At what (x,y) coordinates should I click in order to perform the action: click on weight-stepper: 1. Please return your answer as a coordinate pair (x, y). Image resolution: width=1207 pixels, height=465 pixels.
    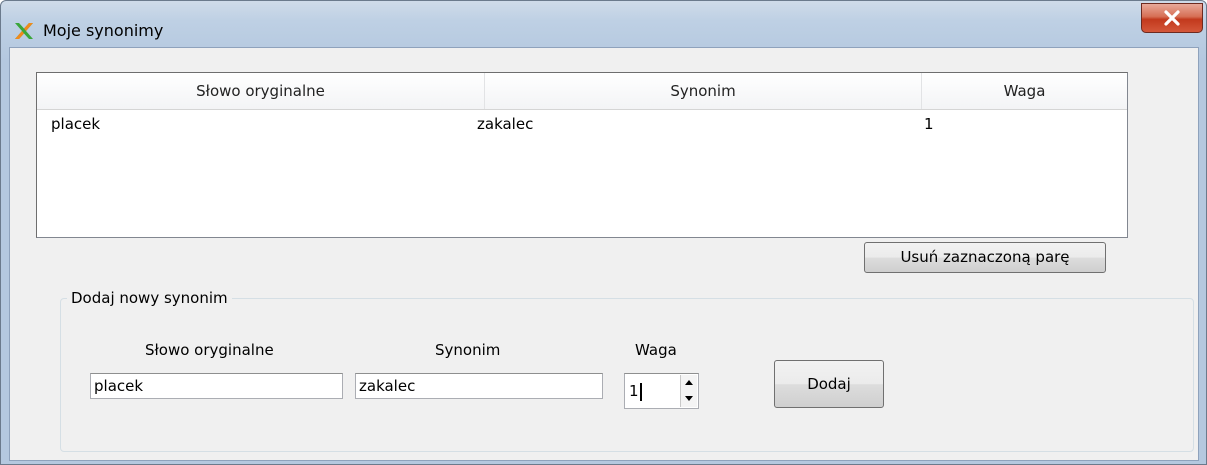
    Looking at the image, I should click on (661, 391).